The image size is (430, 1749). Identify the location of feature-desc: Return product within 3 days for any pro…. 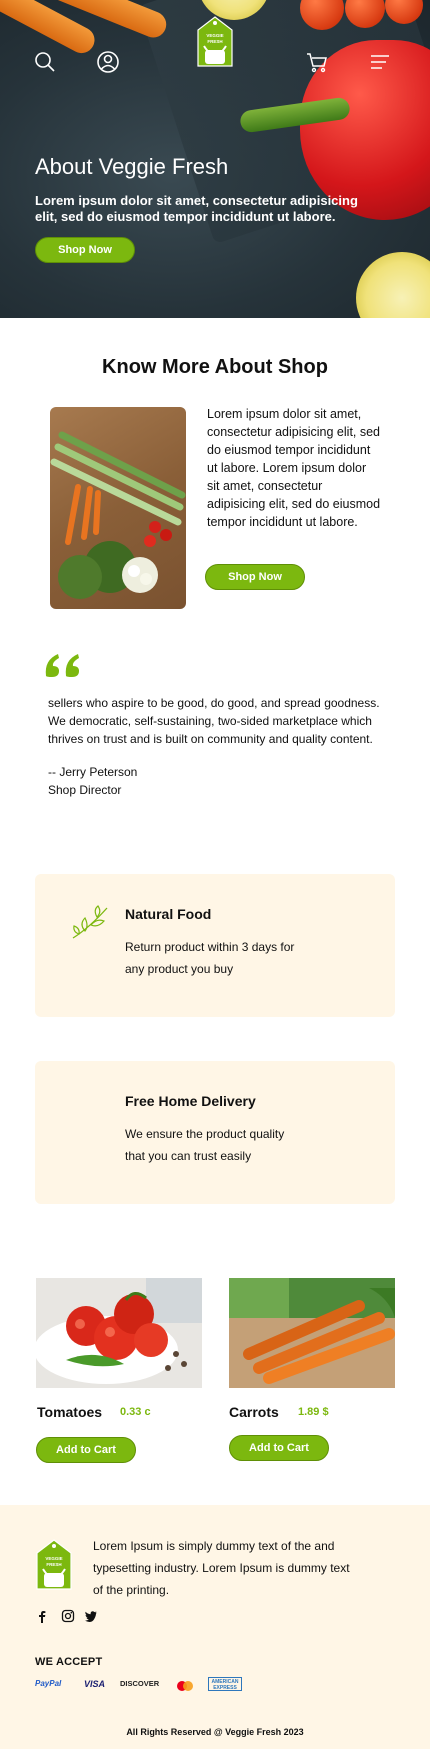
(210, 958).